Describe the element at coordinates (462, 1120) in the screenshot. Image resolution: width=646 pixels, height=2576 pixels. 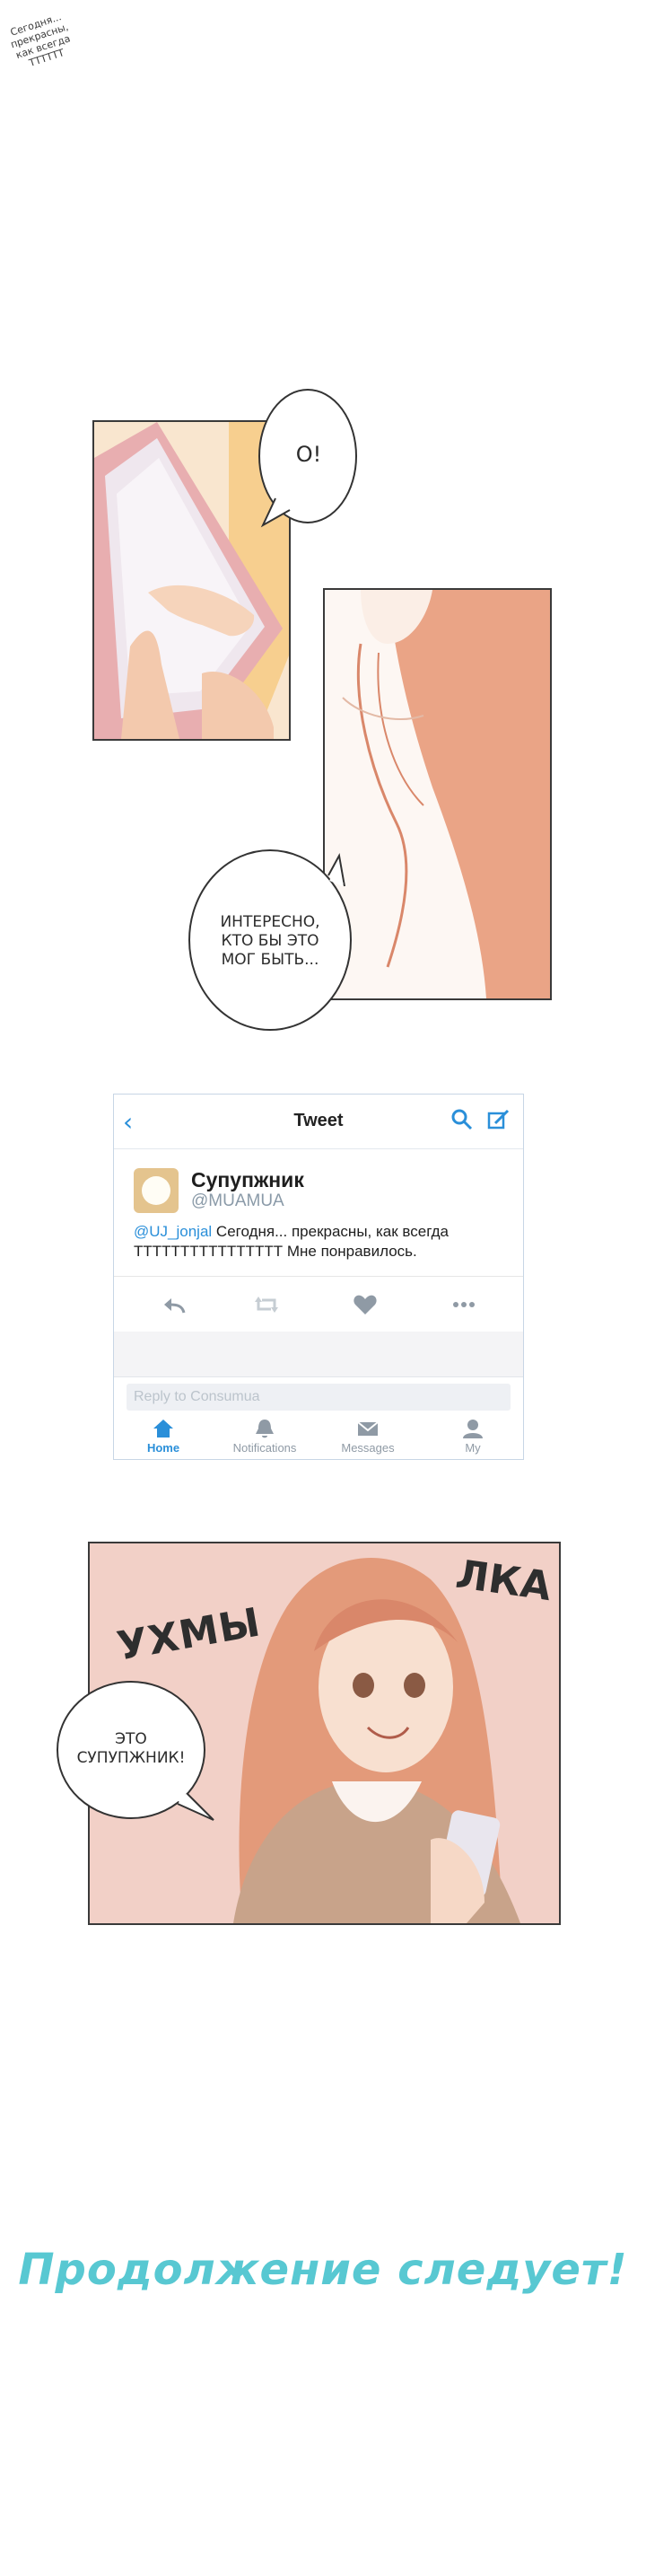
I see `search-icon` at that location.